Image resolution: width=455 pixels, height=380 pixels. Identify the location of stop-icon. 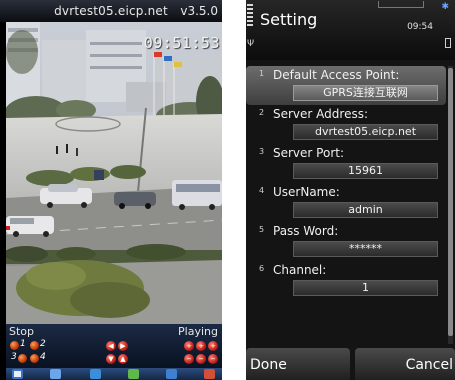
(17, 374).